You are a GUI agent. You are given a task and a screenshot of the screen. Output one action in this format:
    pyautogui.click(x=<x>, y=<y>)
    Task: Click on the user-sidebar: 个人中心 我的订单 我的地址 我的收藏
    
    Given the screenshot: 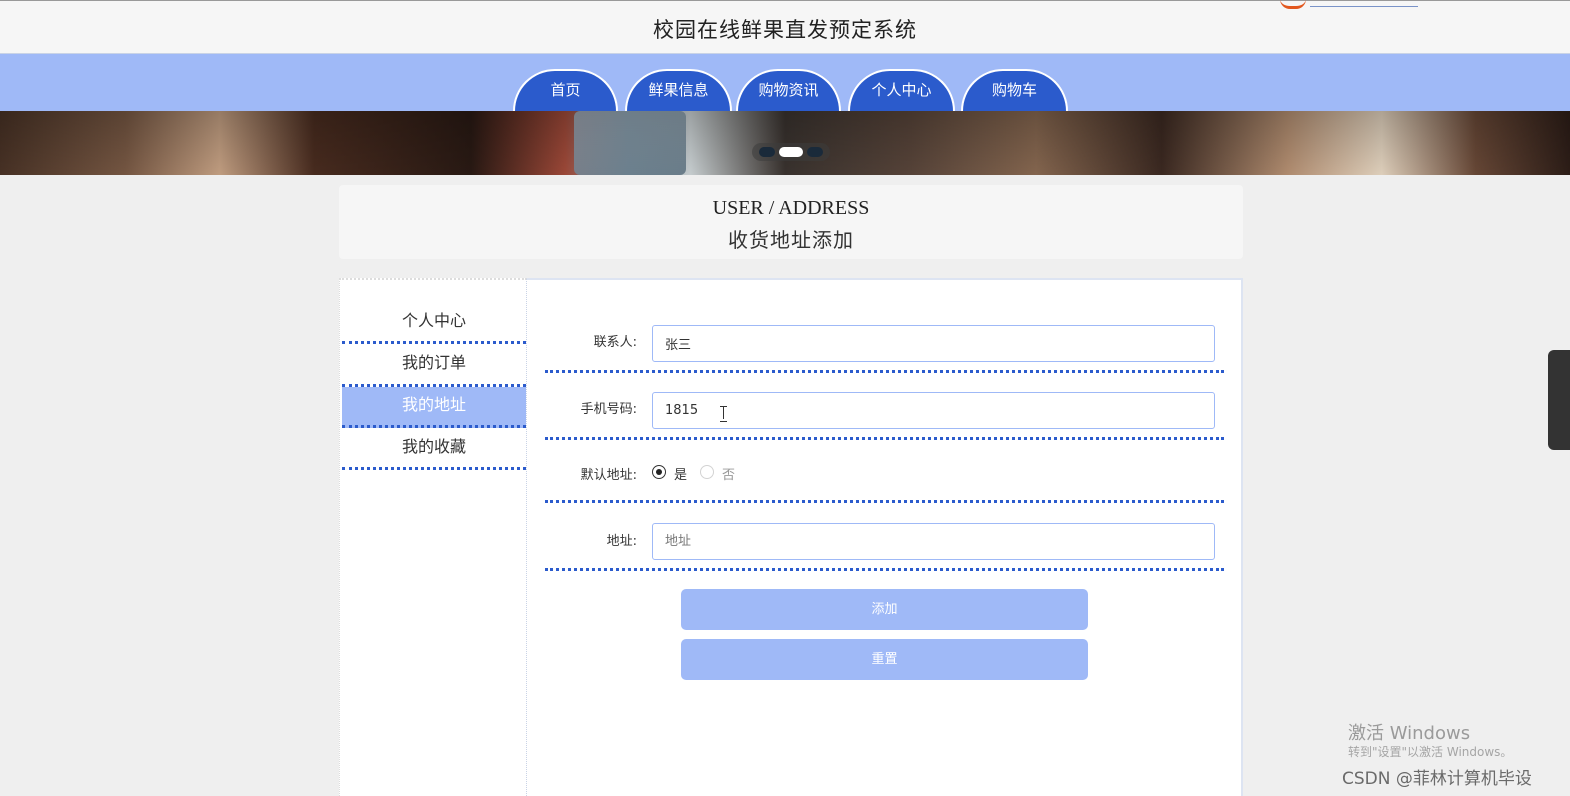 What is the action you would take?
    pyautogui.click(x=433, y=537)
    